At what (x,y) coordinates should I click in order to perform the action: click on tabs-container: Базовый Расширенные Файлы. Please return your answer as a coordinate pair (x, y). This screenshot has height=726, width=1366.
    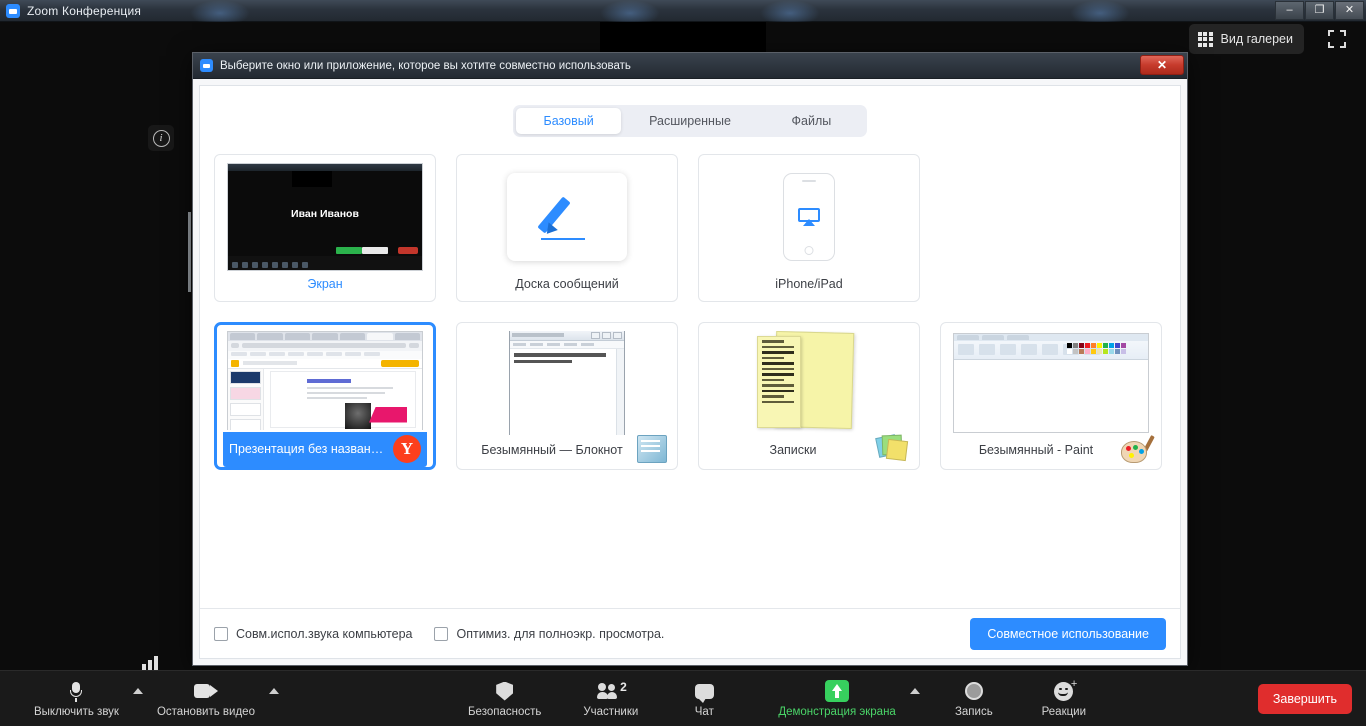
    Looking at the image, I should click on (690, 111).